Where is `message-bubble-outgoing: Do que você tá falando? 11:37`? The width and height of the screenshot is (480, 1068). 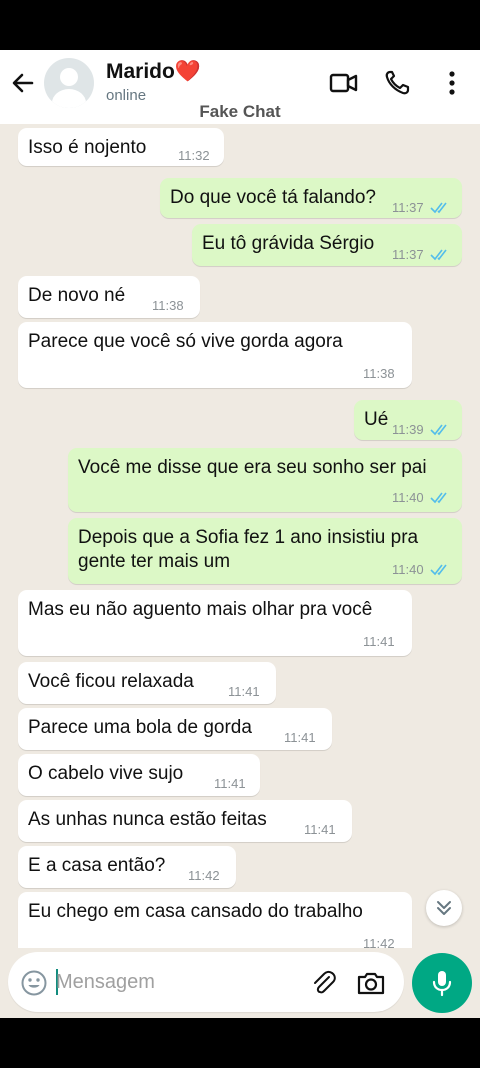
message-bubble-outgoing: Do que você tá falando? 11:37 is located at coordinates (311, 198).